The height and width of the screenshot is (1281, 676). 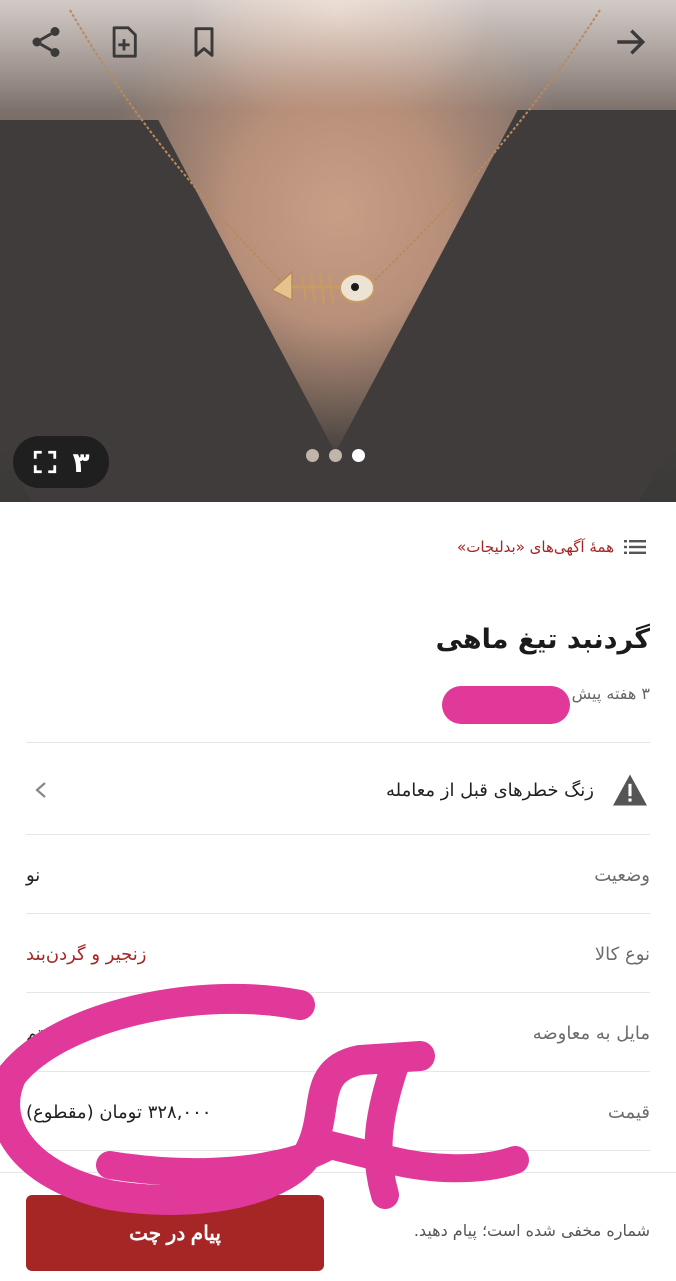 What do you see at coordinates (33, 875) in the screenshot?
I see `attribute-value: نو` at bounding box center [33, 875].